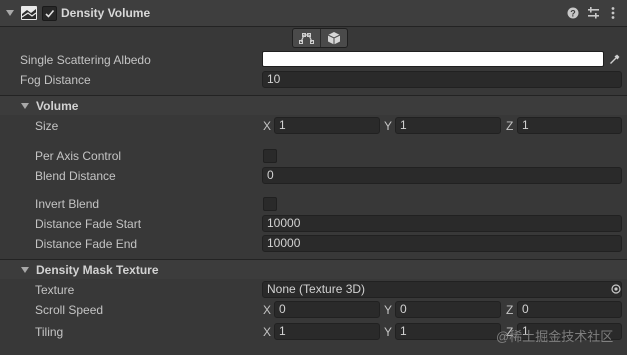 This screenshot has height=355, width=627. What do you see at coordinates (47, 126) in the screenshot?
I see `size-label: Size` at bounding box center [47, 126].